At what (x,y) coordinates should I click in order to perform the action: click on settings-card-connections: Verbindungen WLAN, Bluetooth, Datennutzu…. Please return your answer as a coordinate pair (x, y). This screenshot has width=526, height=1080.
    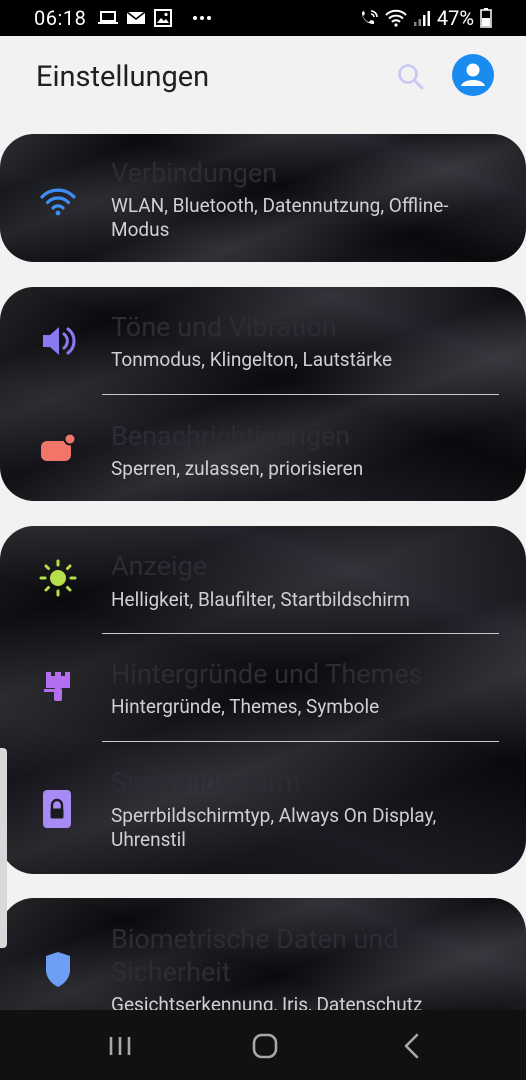
    Looking at the image, I should click on (263, 198).